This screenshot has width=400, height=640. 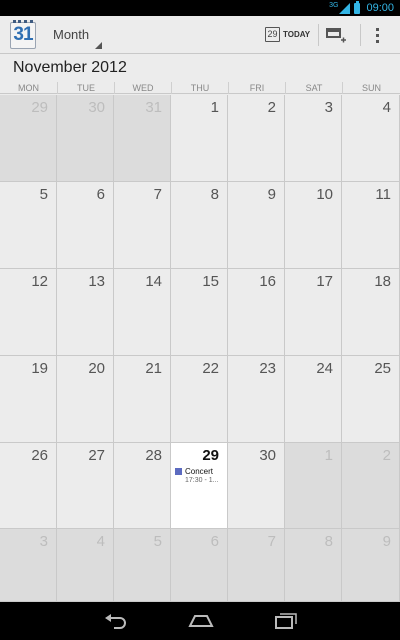 I want to click on day-cell: 14, so click(x=142, y=312).